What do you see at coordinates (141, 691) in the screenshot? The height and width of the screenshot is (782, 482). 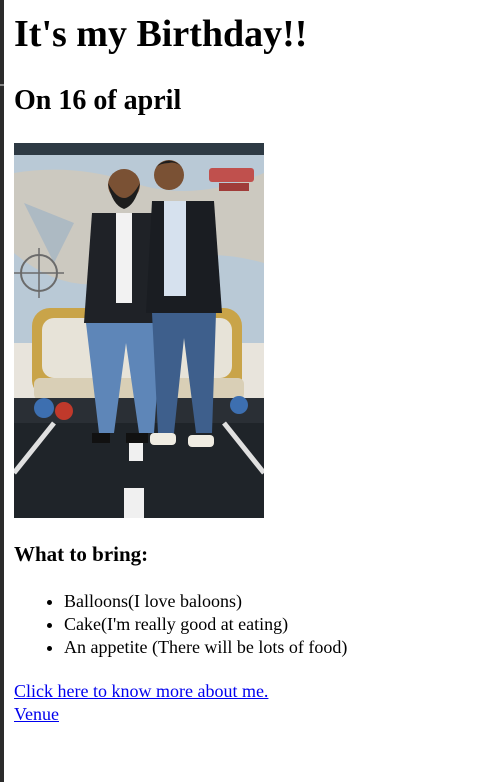 I see `about-me-link: Click here to know more about me.` at bounding box center [141, 691].